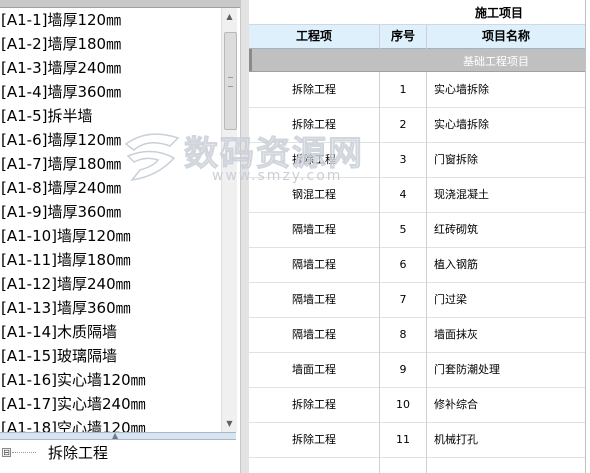  What do you see at coordinates (110, 332) in the screenshot?
I see `list-item: [A1-14]木质隔墙` at bounding box center [110, 332].